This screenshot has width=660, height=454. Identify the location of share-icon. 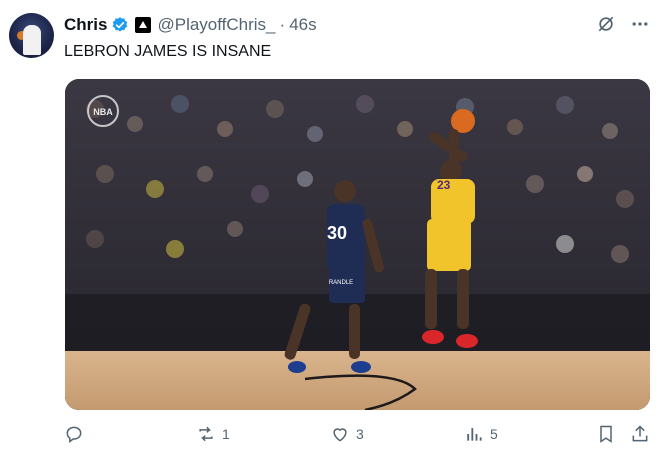
(640, 433).